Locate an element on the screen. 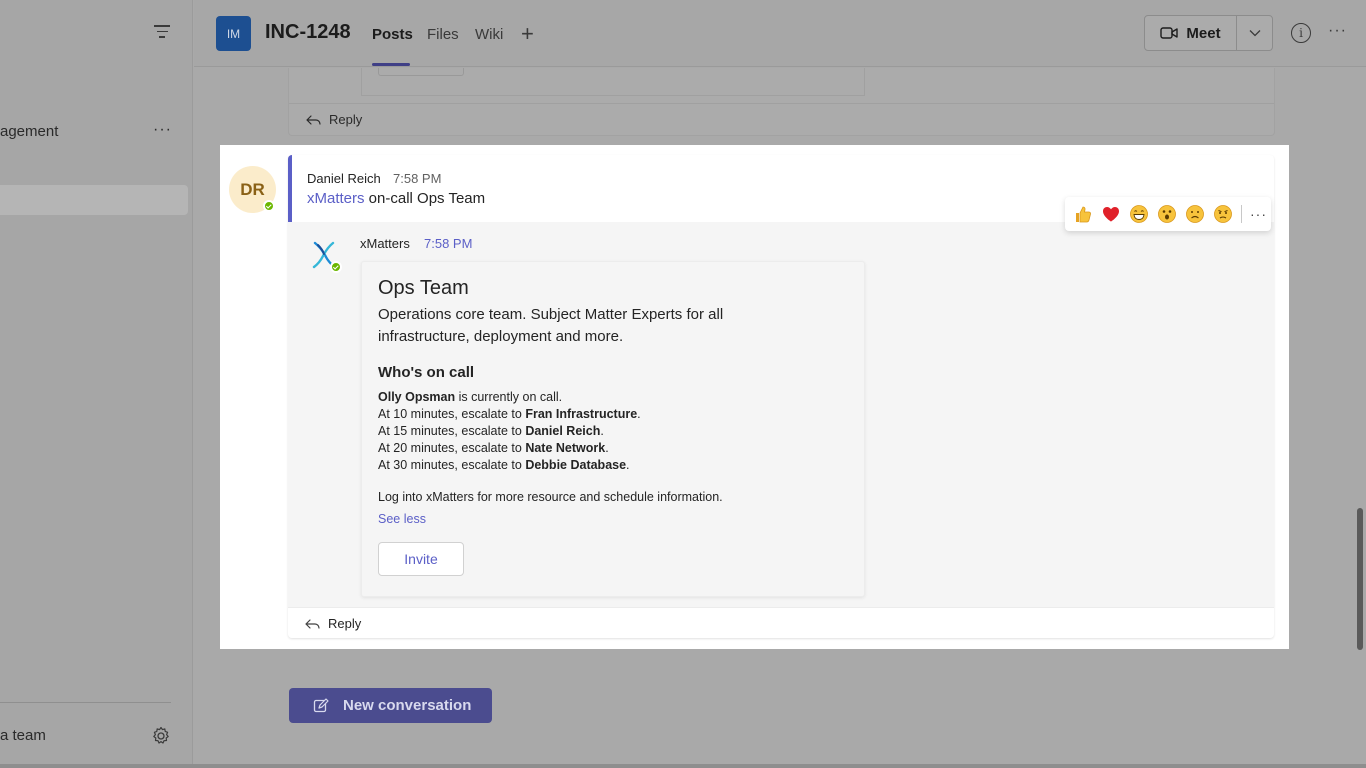 This screenshot has width=1366, height=768. info-icon: i is located at coordinates (1301, 33).